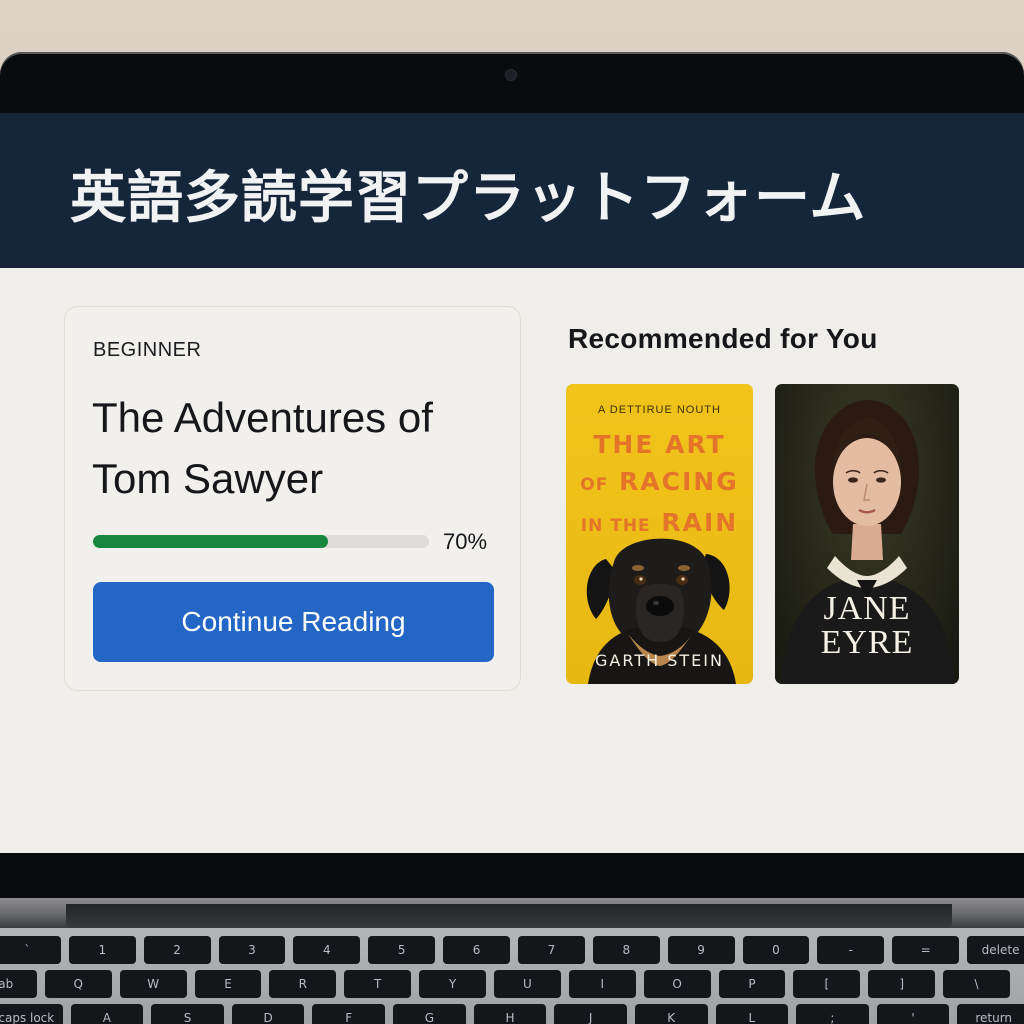  Describe the element at coordinates (303, 984) in the screenshot. I see `key-2-4: R` at that location.